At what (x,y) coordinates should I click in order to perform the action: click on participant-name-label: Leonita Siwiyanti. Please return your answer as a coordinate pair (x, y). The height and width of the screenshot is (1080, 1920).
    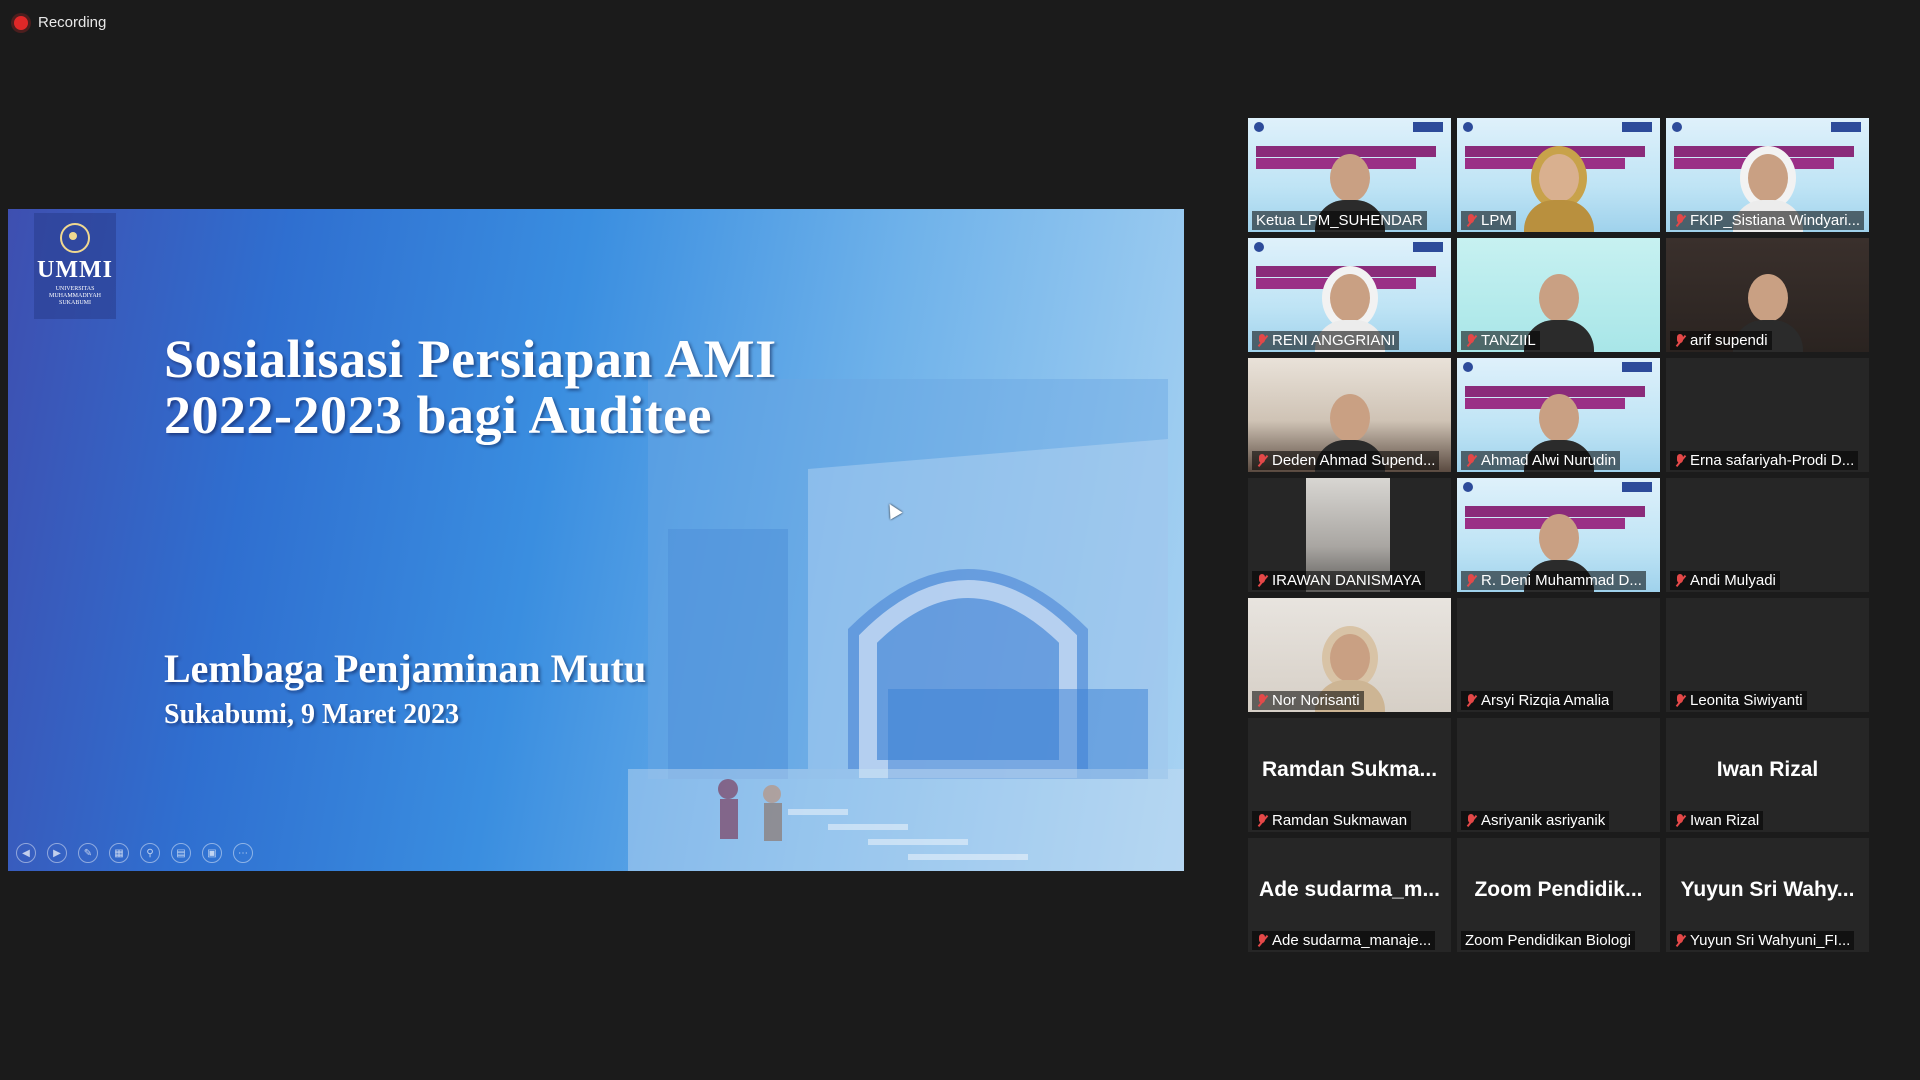
    Looking at the image, I should click on (1738, 700).